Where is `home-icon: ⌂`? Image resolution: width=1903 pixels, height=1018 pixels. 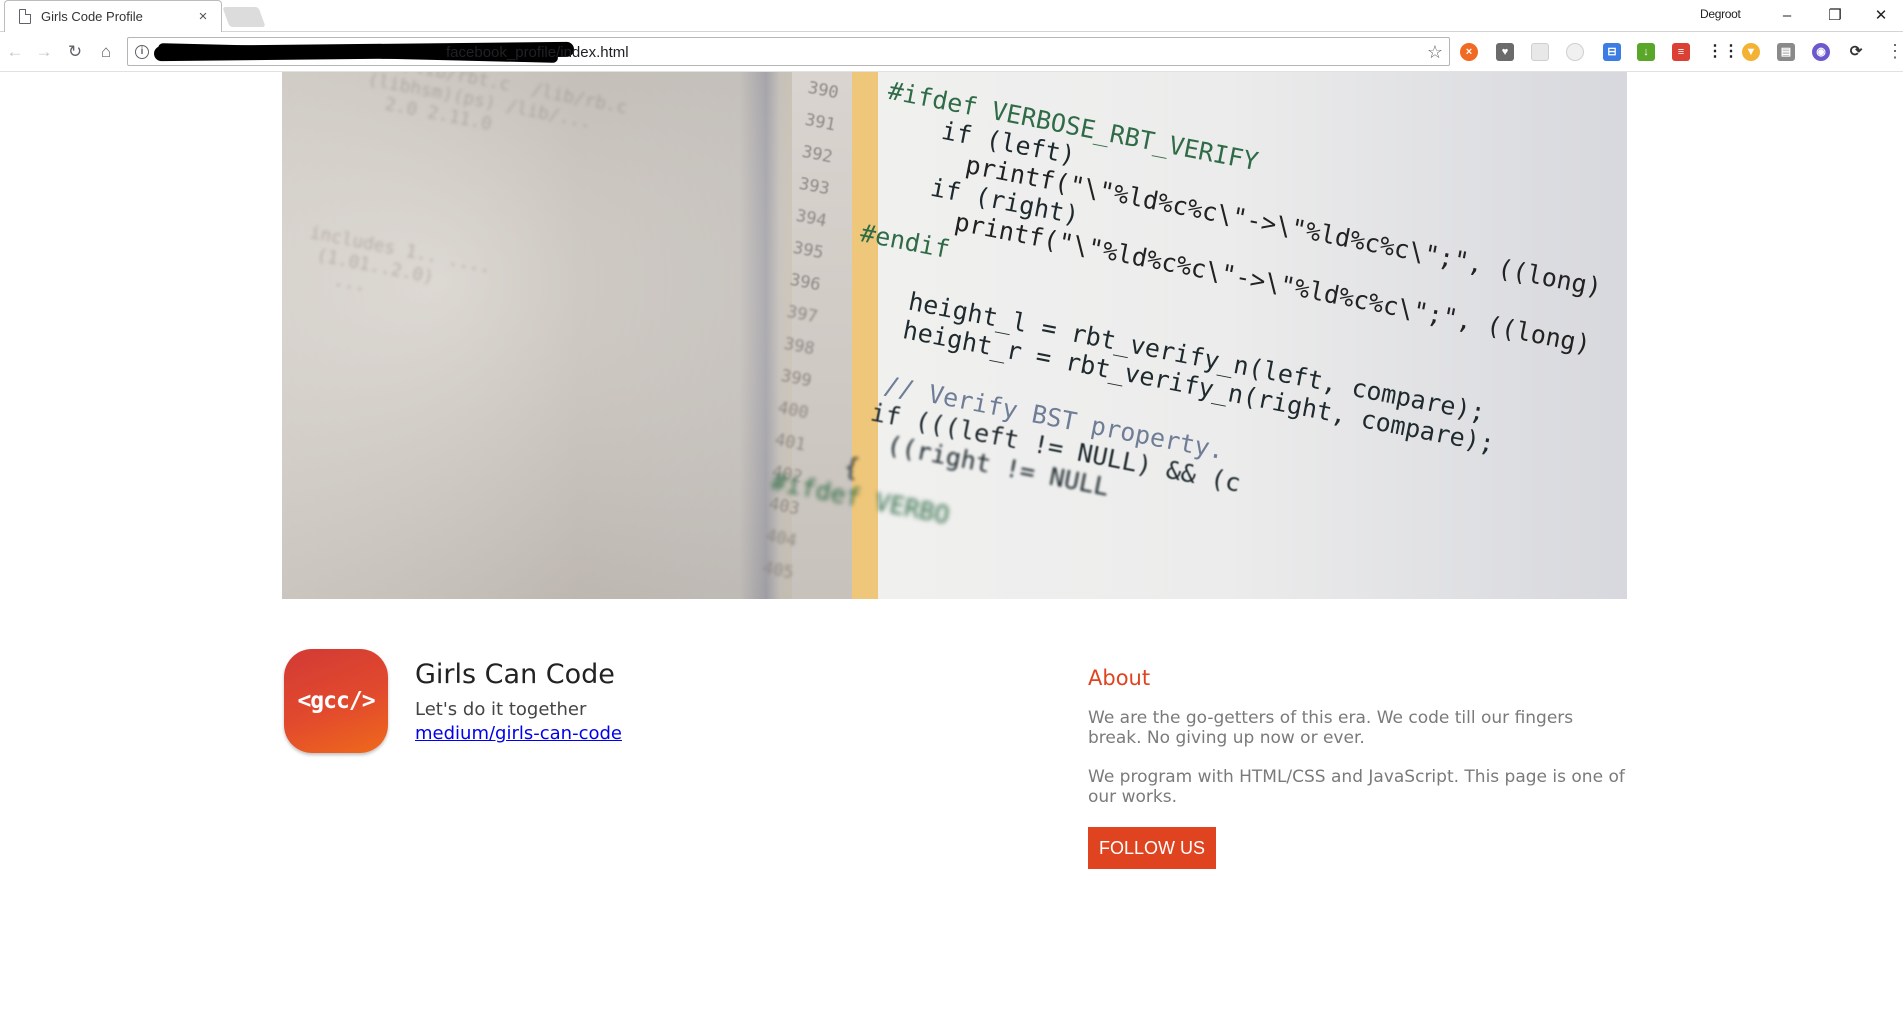 home-icon: ⌂ is located at coordinates (106, 52).